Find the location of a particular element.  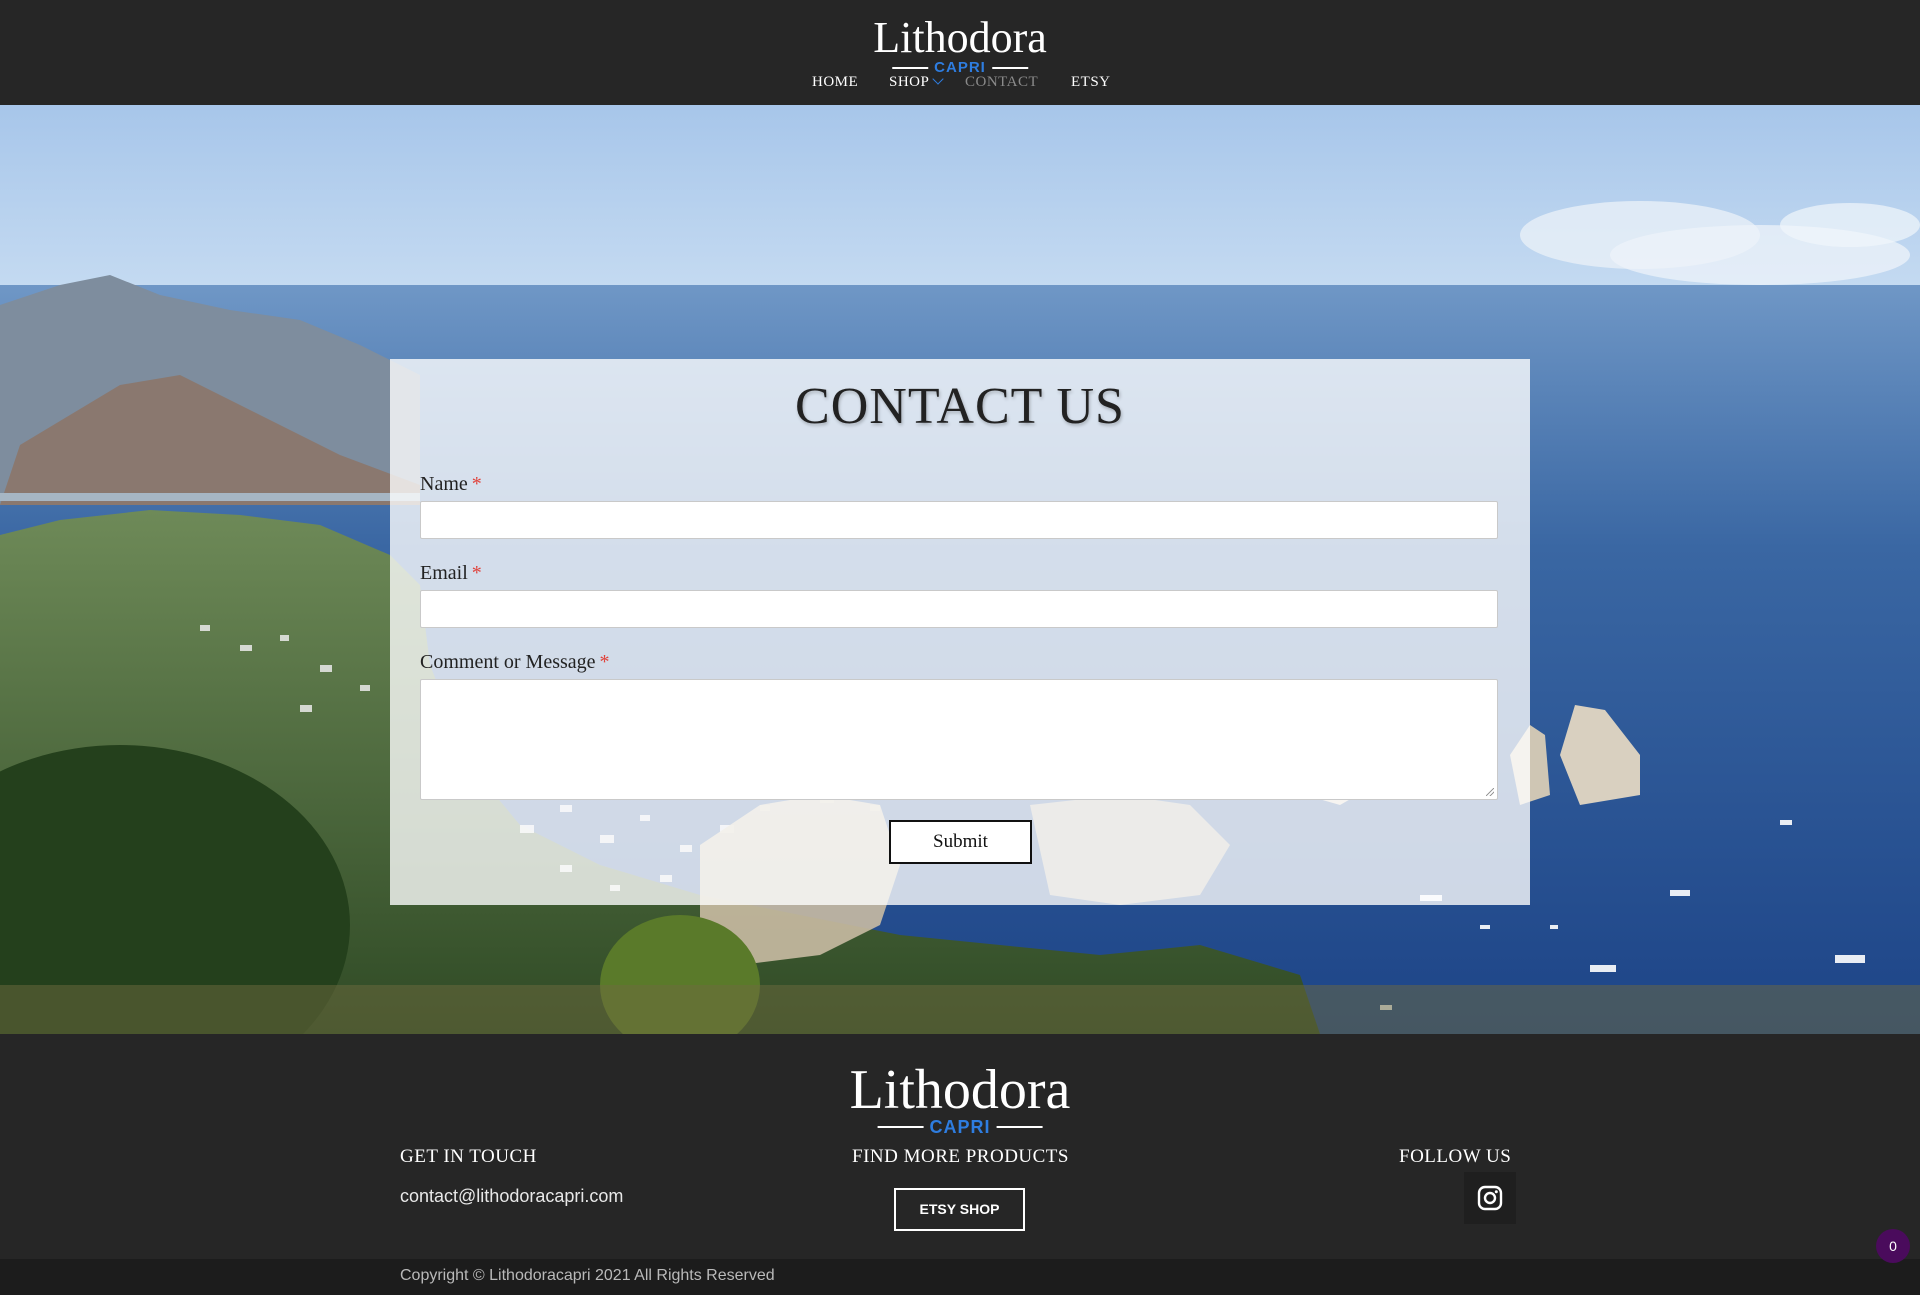

email-field is located at coordinates (959, 609).